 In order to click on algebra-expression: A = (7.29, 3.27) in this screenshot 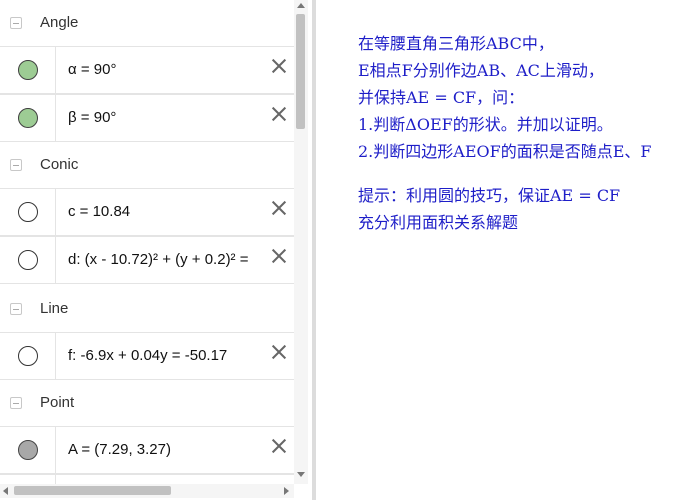, I will do `click(119, 449)`.